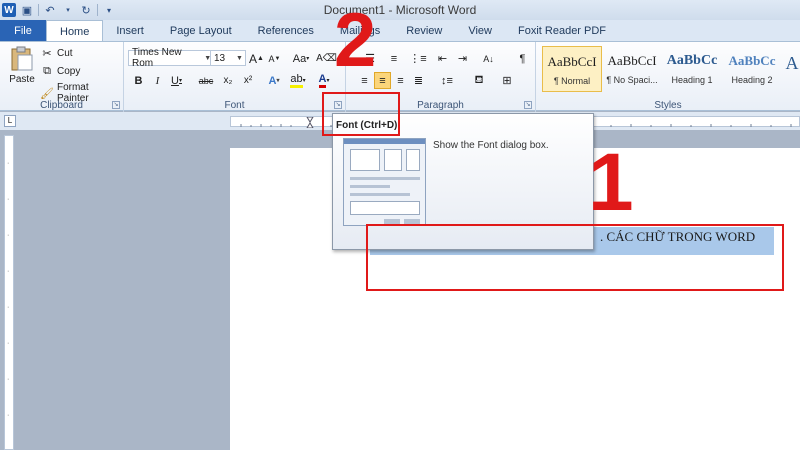  I want to click on style-gallery-more: A, so click(792, 69).